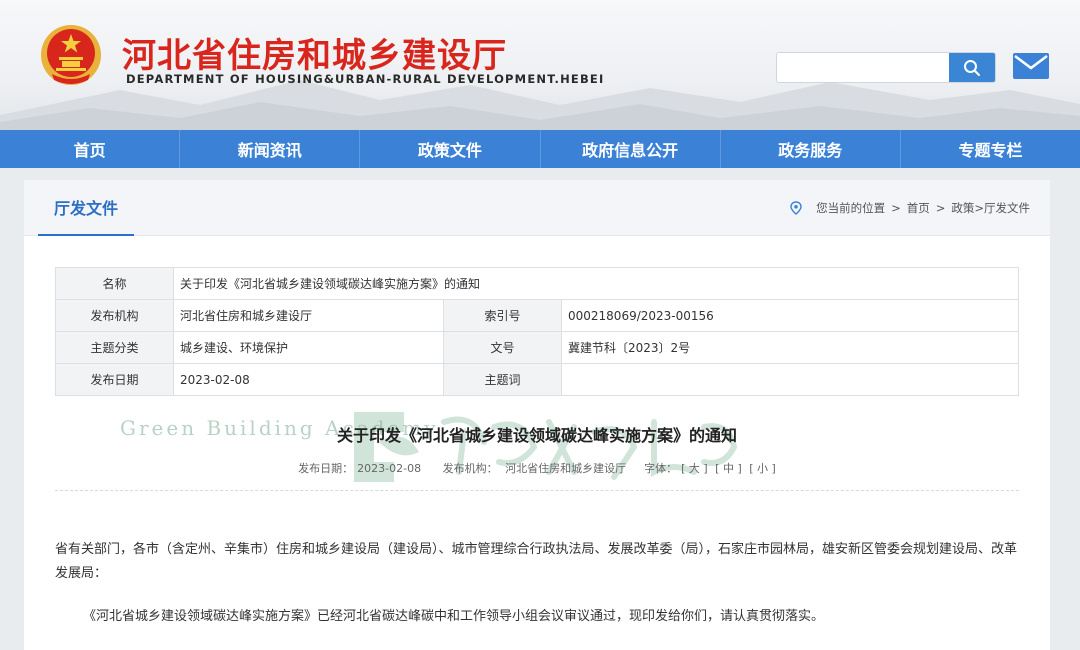 The image size is (1080, 650). What do you see at coordinates (790, 315) in the screenshot?
I see `index-value: 000218069/2023-00156` at bounding box center [790, 315].